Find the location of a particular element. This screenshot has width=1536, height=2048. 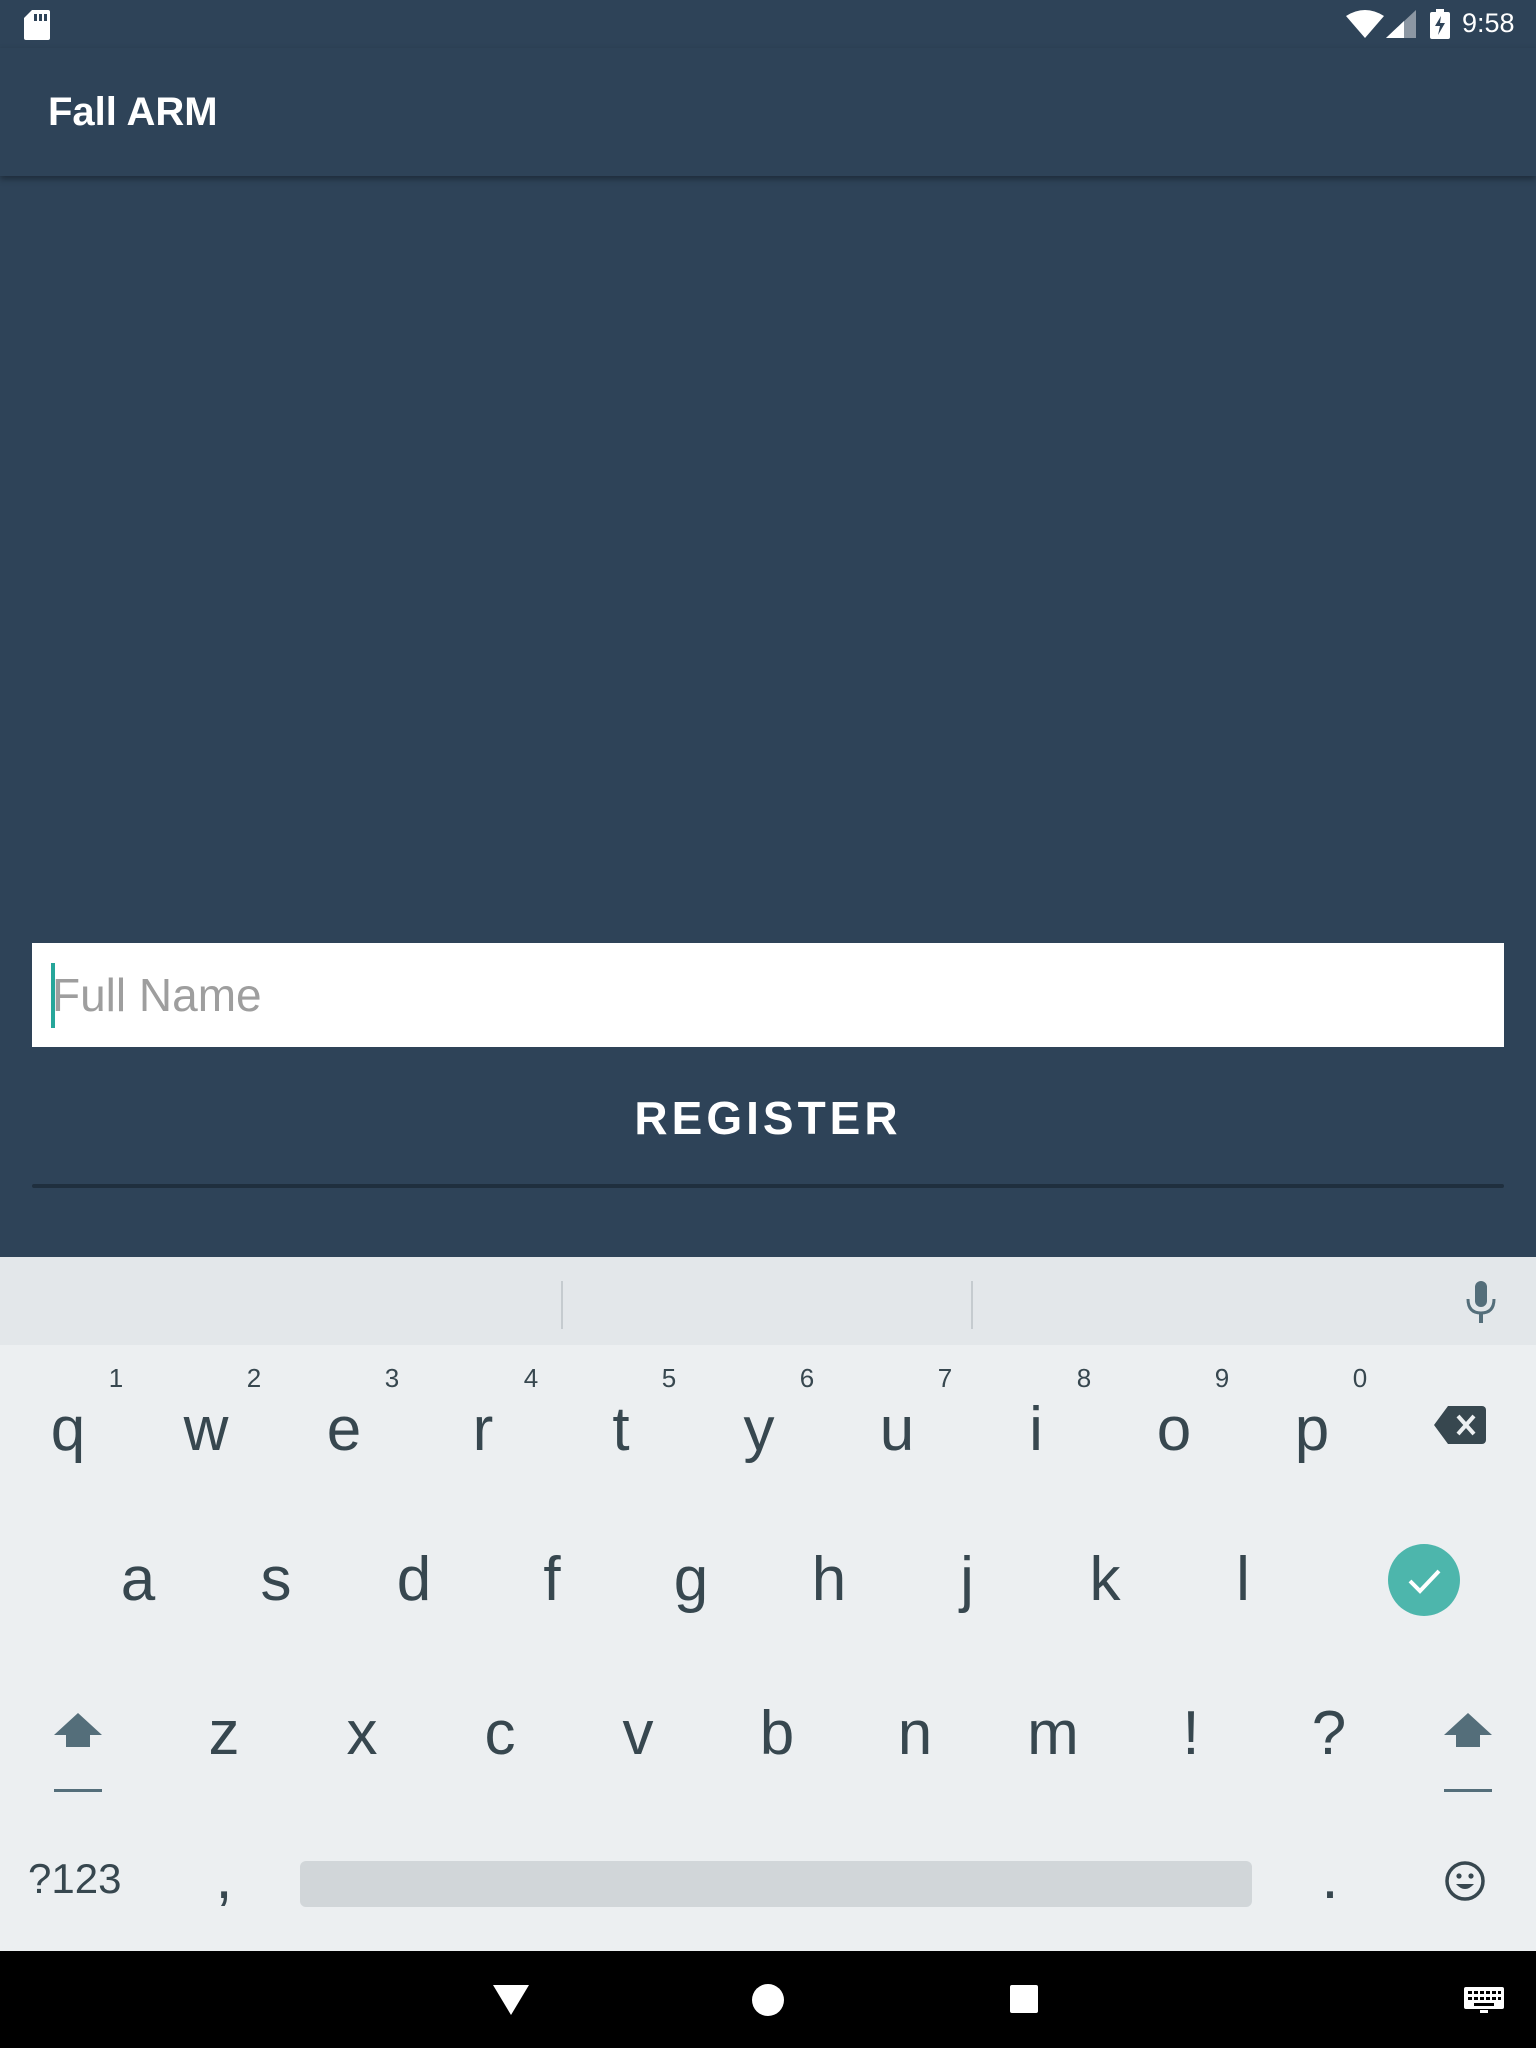

key-f: f is located at coordinates (552, 1580).